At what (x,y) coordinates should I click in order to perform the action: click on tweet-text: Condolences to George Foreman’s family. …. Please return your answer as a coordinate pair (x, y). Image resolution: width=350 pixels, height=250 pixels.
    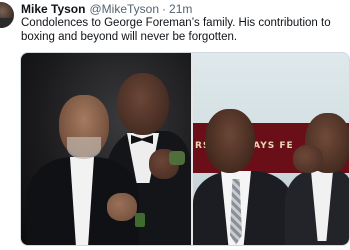
    Looking at the image, I should click on (176, 30).